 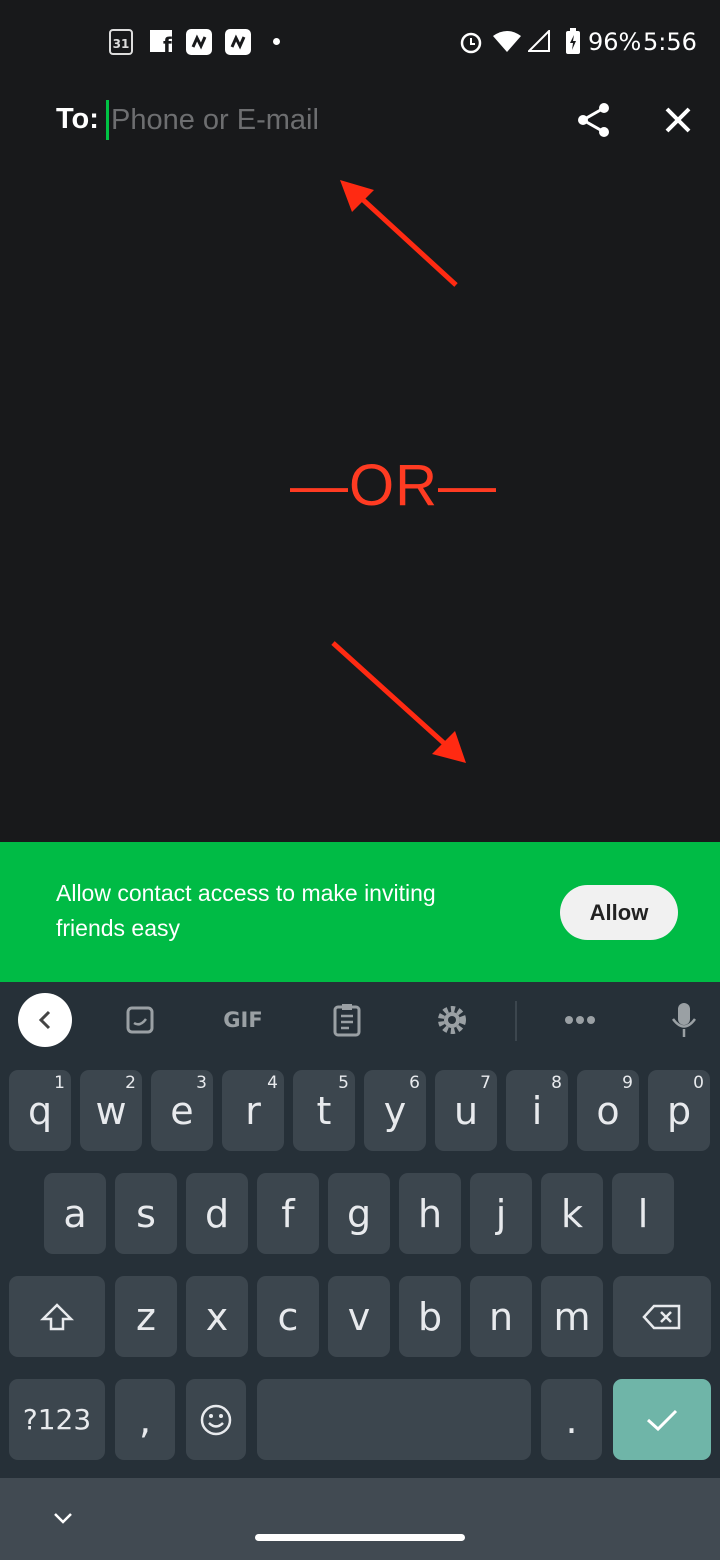 What do you see at coordinates (167, 42) in the screenshot?
I see `svg-text: f` at bounding box center [167, 42].